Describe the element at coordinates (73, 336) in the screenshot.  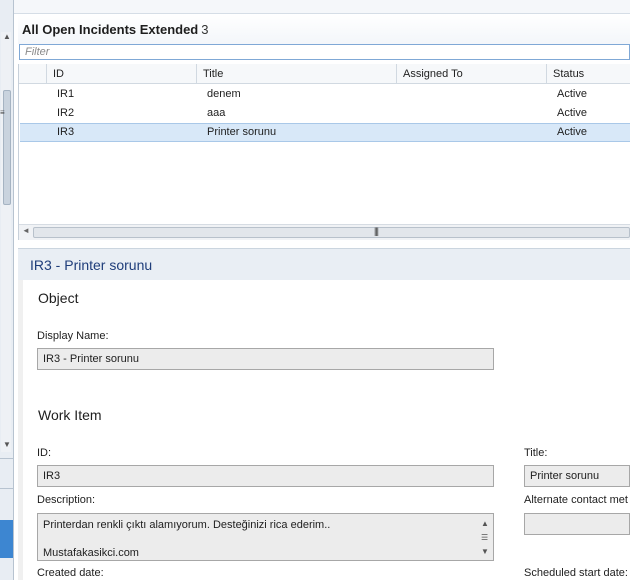
I see `display-name-label: Display Name:` at that location.